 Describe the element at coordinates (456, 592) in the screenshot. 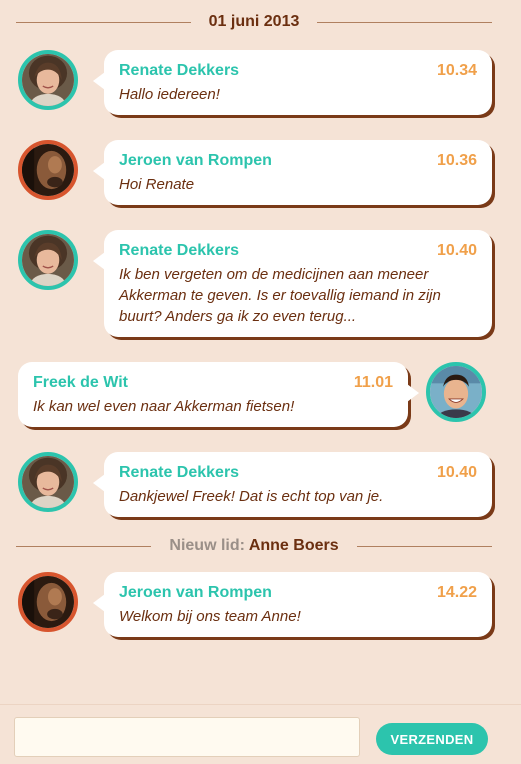

I see `message-time: 14.22` at that location.